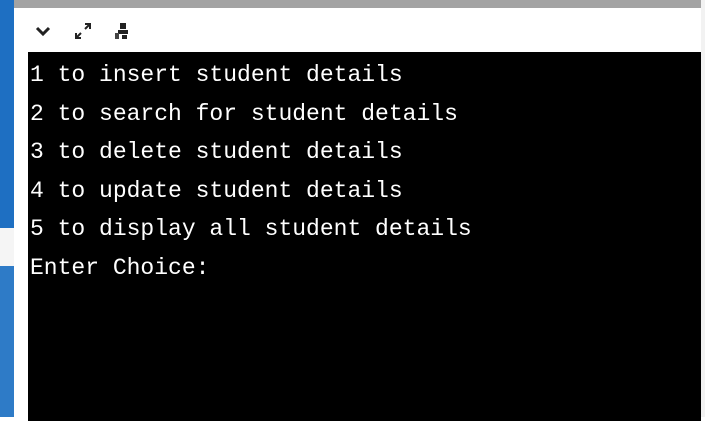 Image resolution: width=705 pixels, height=421 pixels. What do you see at coordinates (216, 190) in the screenshot?
I see `console-line: 4 to update student details` at bounding box center [216, 190].